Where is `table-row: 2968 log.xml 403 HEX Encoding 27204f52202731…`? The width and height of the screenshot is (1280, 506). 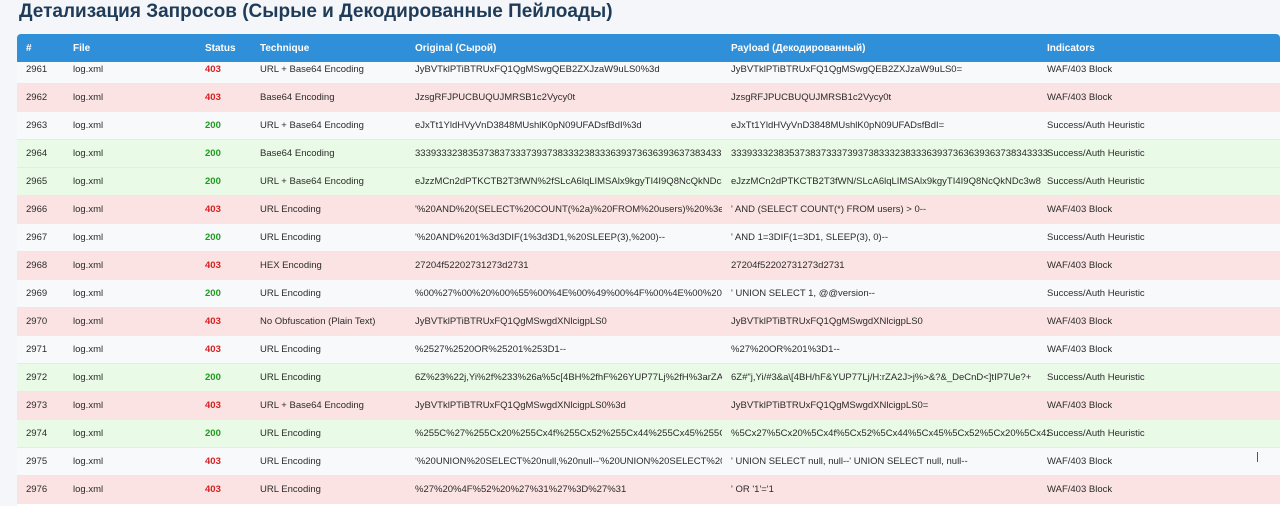 table-row: 2968 log.xml 403 HEX Encoding 27204f52202731… is located at coordinates (648, 266).